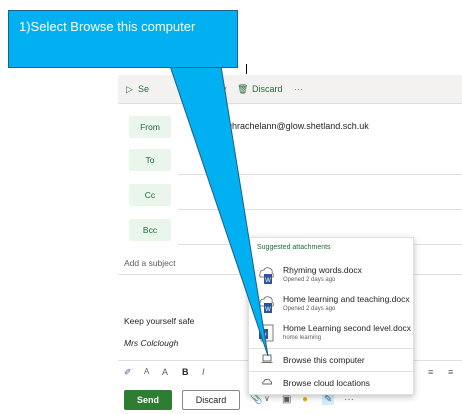 Image resolution: width=462 pixels, height=414 pixels. Describe the element at coordinates (107, 26) in the screenshot. I see `callout-text: 1)Select Browse this computer` at that location.